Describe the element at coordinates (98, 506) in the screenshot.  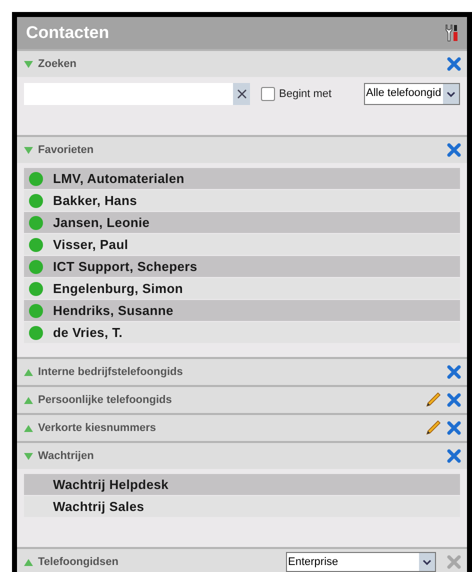
I see `queue-name: Wachtrij Sales` at that location.